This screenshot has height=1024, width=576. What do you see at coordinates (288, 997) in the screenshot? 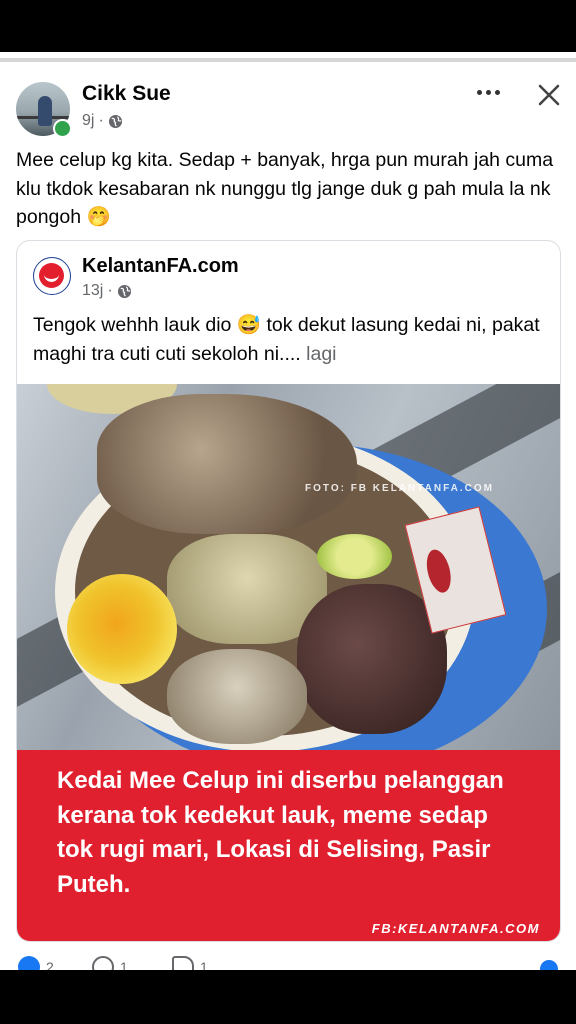
I see `navigation-bar` at bounding box center [288, 997].